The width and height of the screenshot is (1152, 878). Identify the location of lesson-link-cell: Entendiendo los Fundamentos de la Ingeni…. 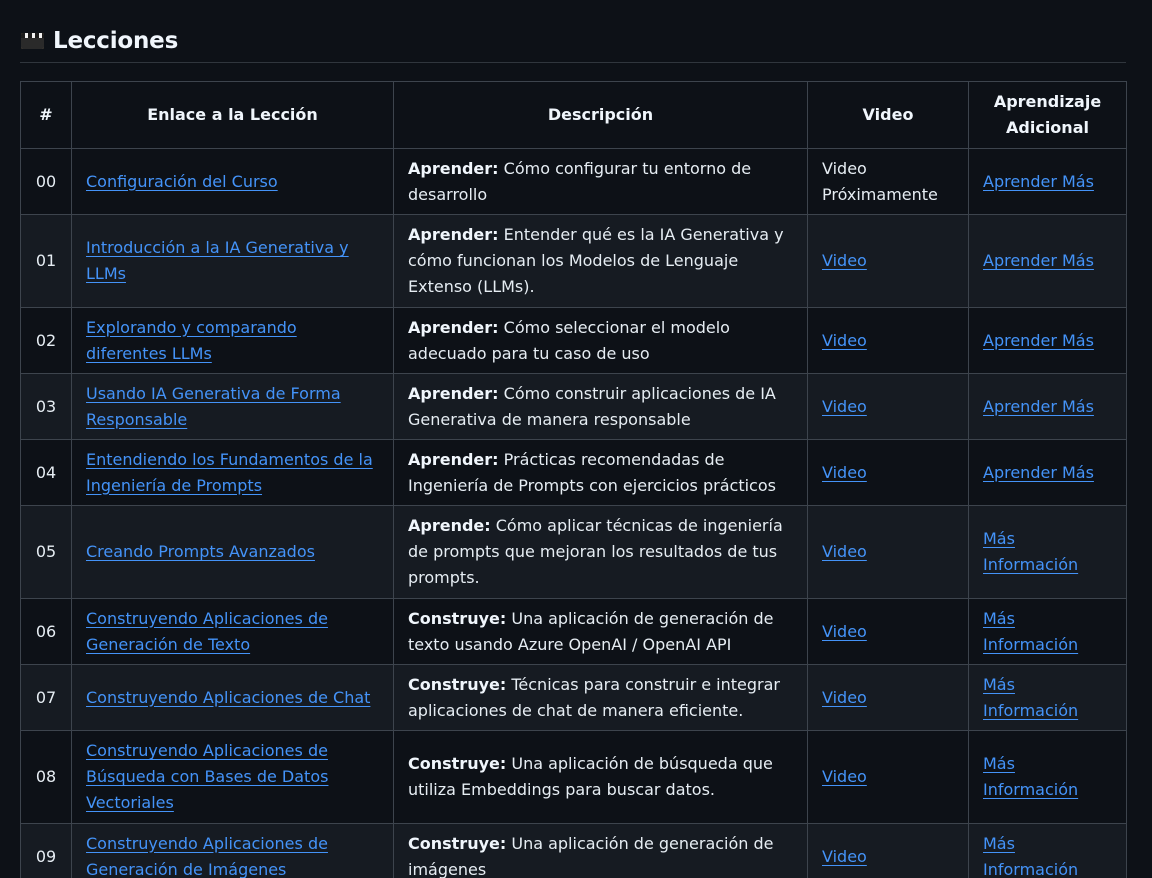
(232, 472).